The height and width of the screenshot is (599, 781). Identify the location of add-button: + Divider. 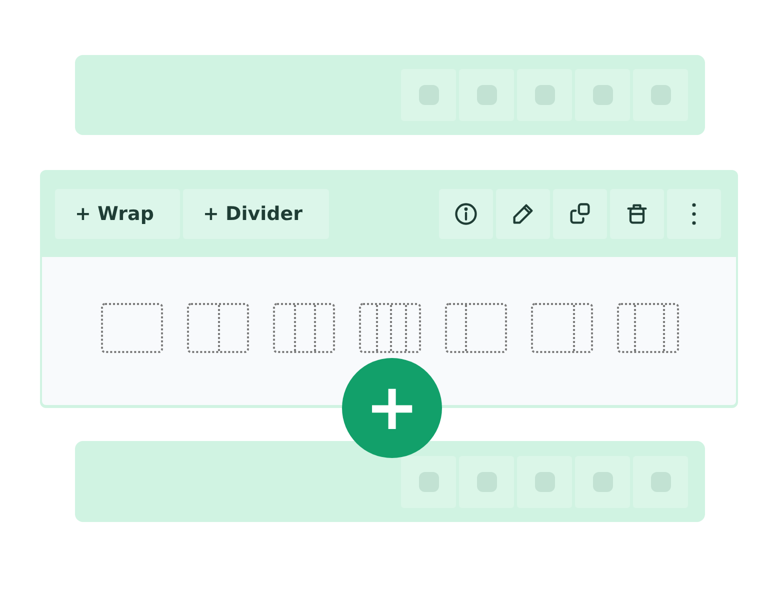
(255, 213).